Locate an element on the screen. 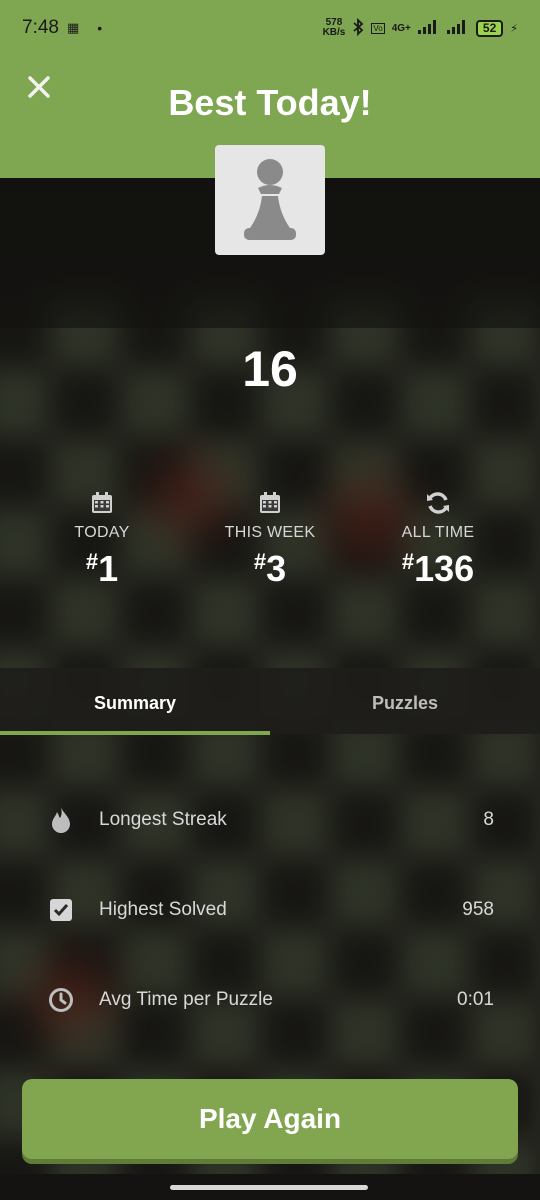 This screenshot has width=540, height=1200. stat-label: Longest Streak is located at coordinates (163, 819).